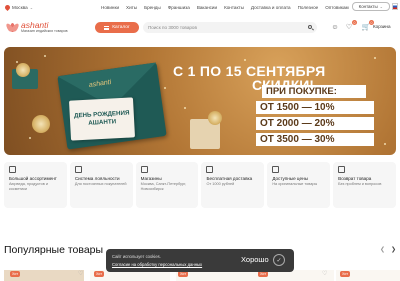 The width and height of the screenshot is (400, 281). What do you see at coordinates (210, 169) in the screenshot?
I see `truck-icon` at bounding box center [210, 169].